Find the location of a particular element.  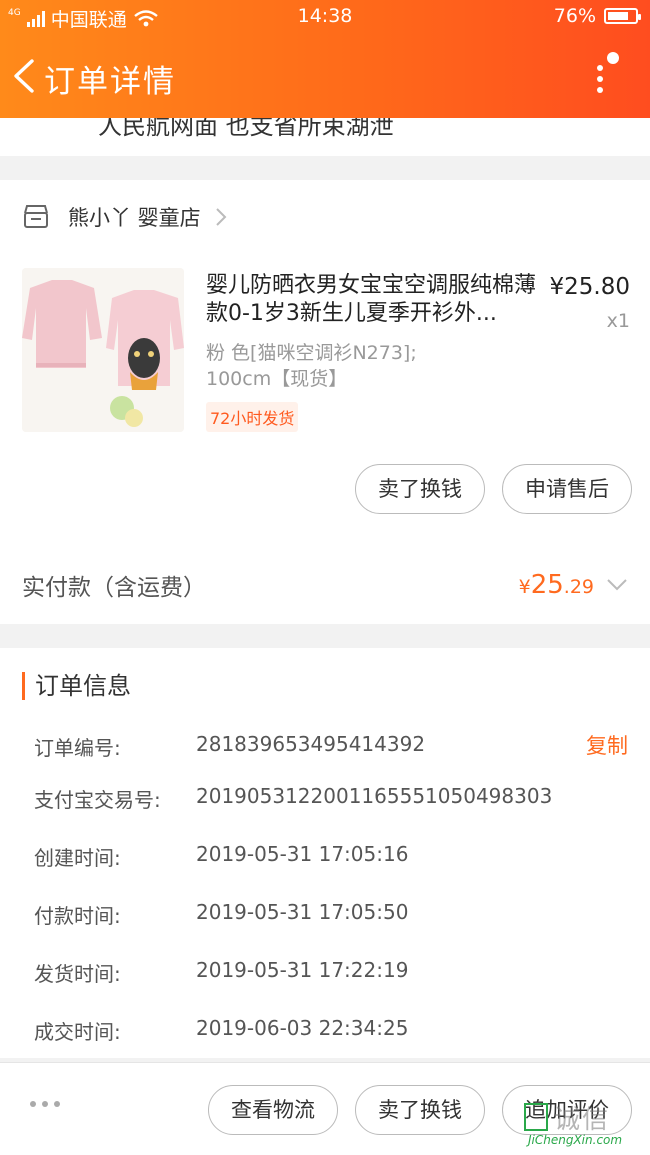

watermark: 诚信 JiChengXin.com is located at coordinates (584, 1123).